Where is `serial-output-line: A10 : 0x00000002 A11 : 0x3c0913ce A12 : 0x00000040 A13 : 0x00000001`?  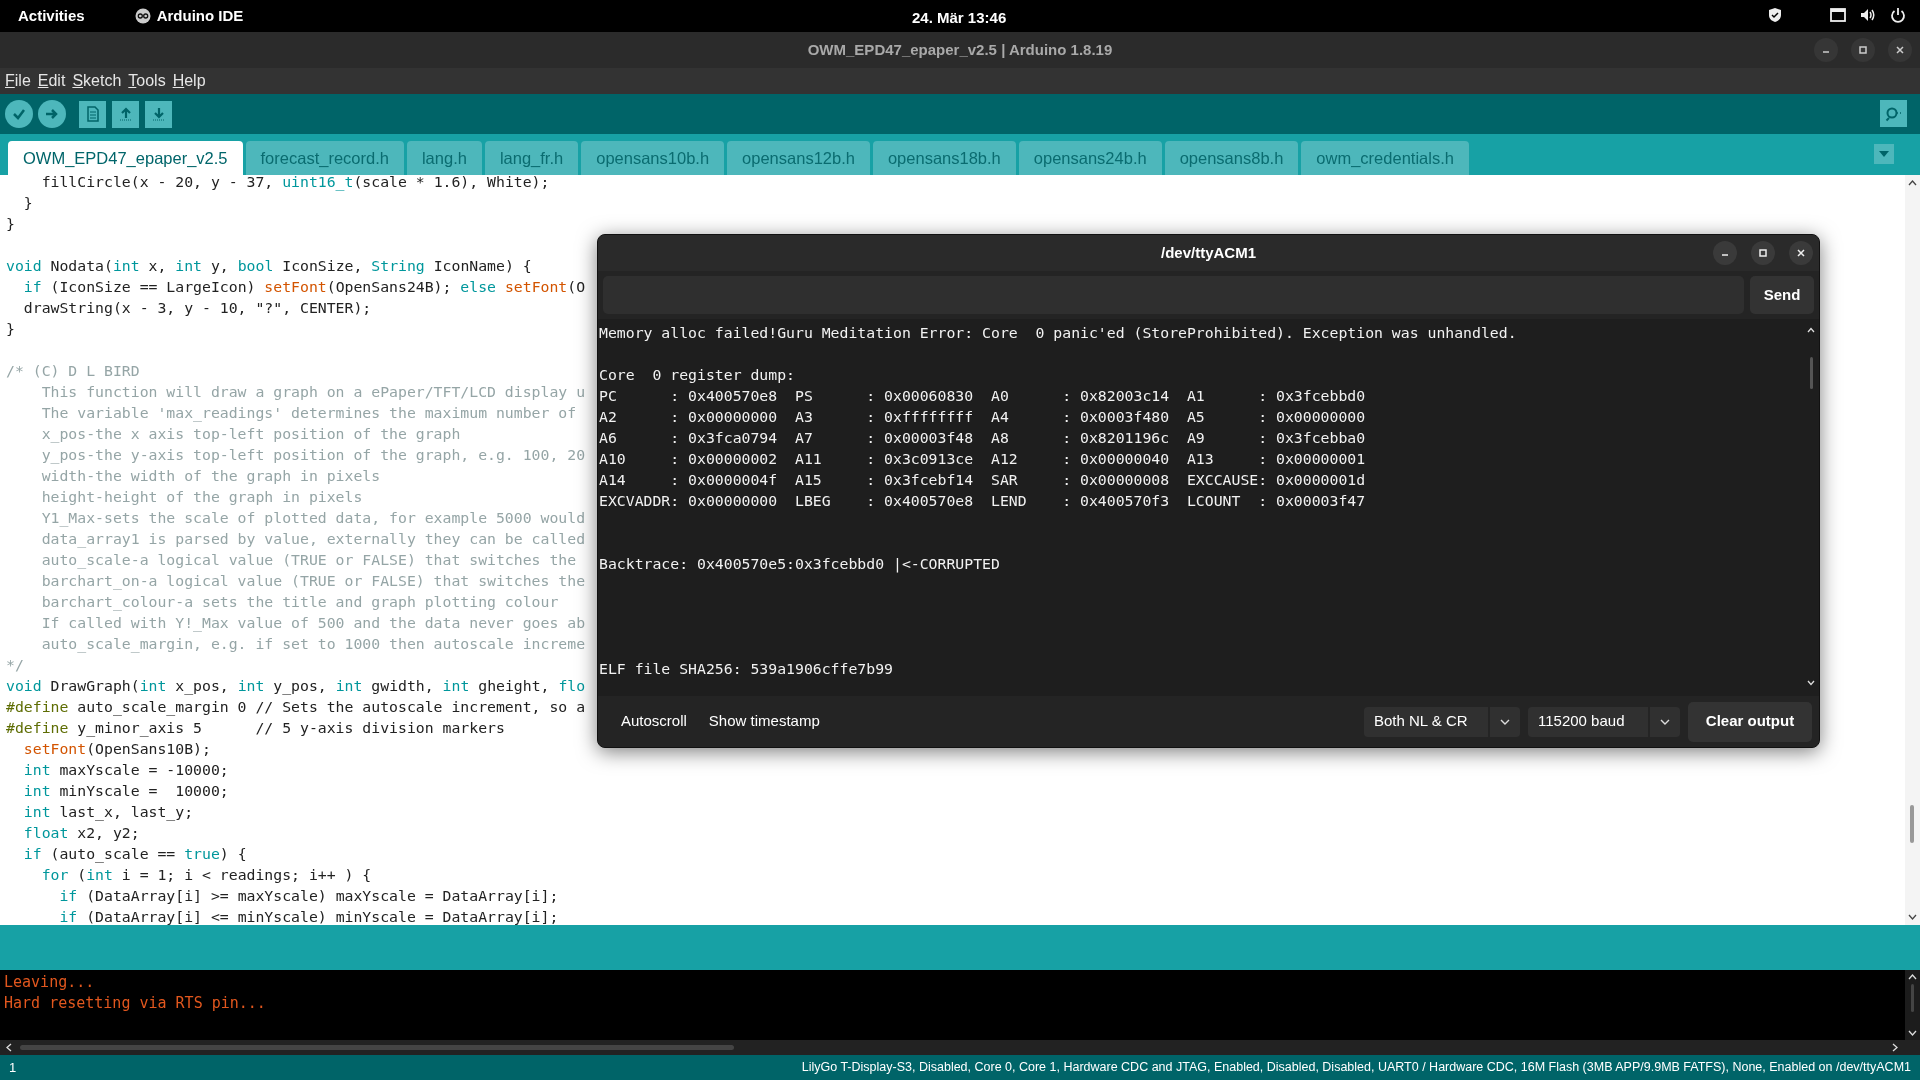 serial-output-line: A10 : 0x00000002 A11 : 0x3c0913ce A12 : 0x00000040 A13 : 0x00000001 is located at coordinates (982, 459).